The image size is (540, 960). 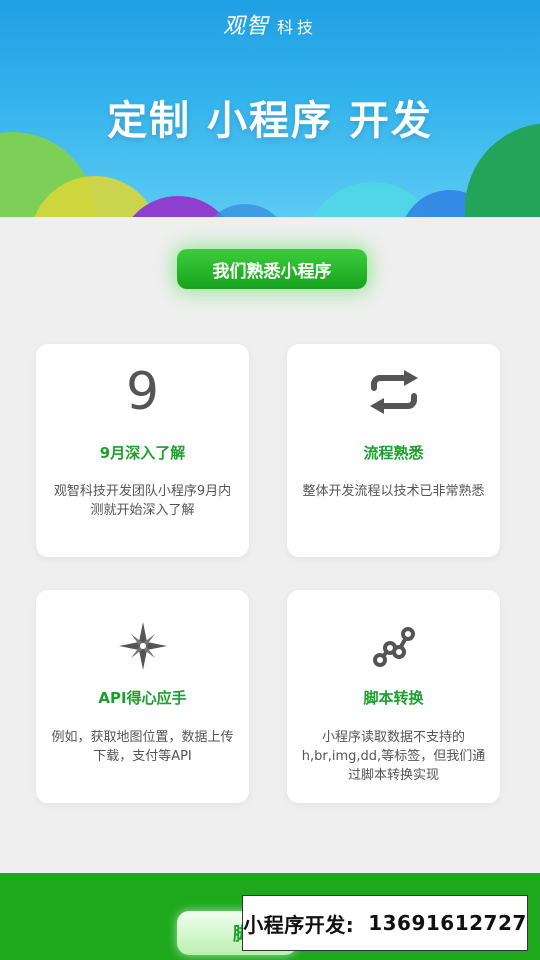 I want to click on contact-label: 小程序开发:, so click(x=299, y=924).